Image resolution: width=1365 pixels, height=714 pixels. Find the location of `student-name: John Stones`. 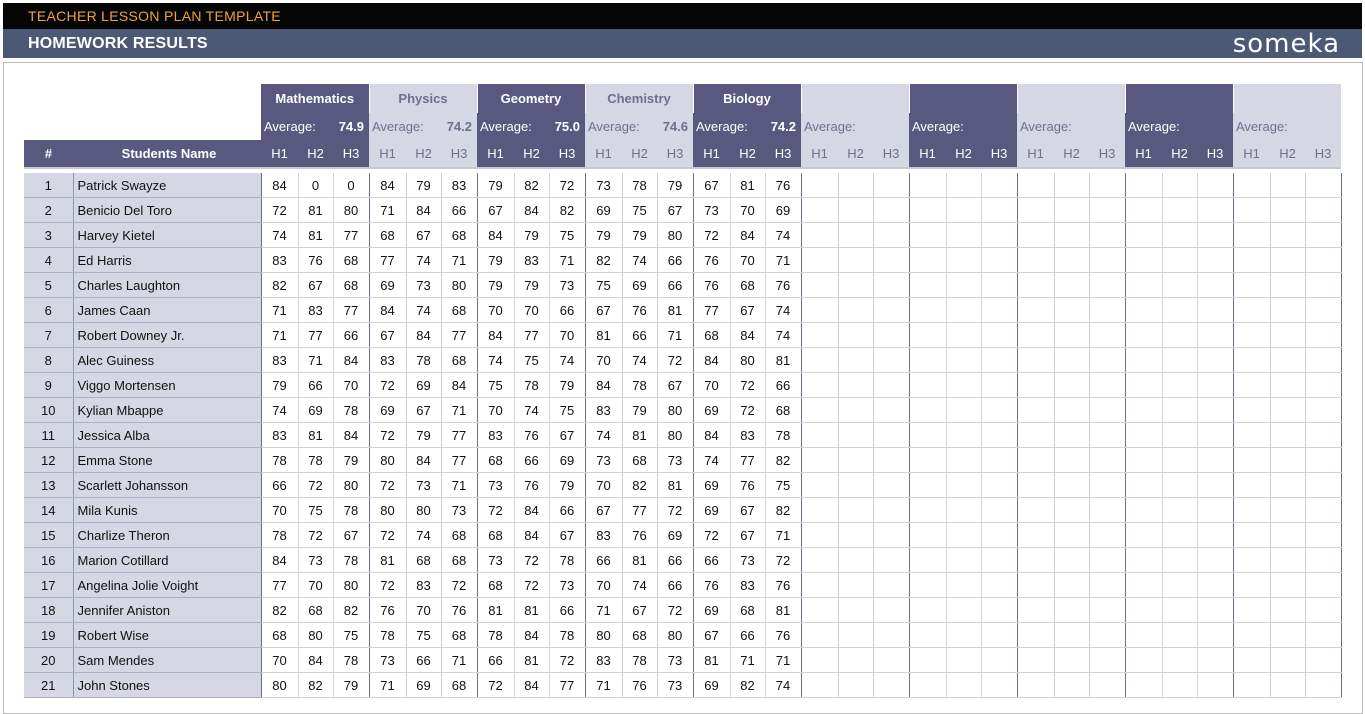

student-name: John Stones is located at coordinates (166, 685).